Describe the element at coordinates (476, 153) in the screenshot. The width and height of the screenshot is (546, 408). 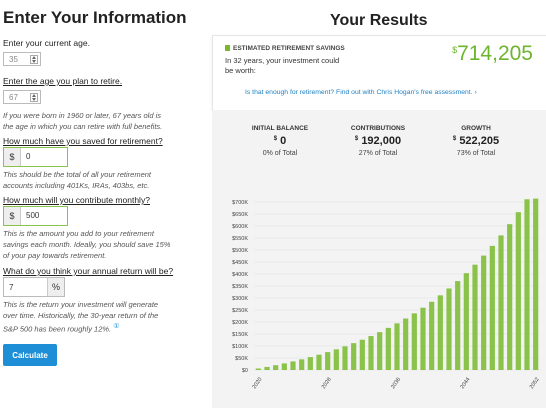
I see `stat-percent: 73% of Total` at that location.